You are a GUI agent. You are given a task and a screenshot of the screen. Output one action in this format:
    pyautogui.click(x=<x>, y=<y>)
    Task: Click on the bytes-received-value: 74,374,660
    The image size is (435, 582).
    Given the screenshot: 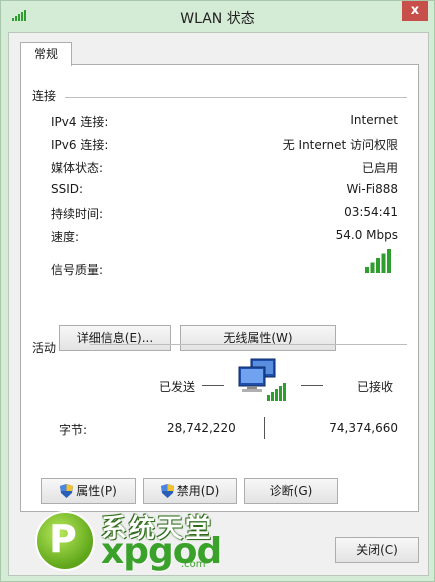 What is the action you would take?
    pyautogui.click(x=363, y=428)
    